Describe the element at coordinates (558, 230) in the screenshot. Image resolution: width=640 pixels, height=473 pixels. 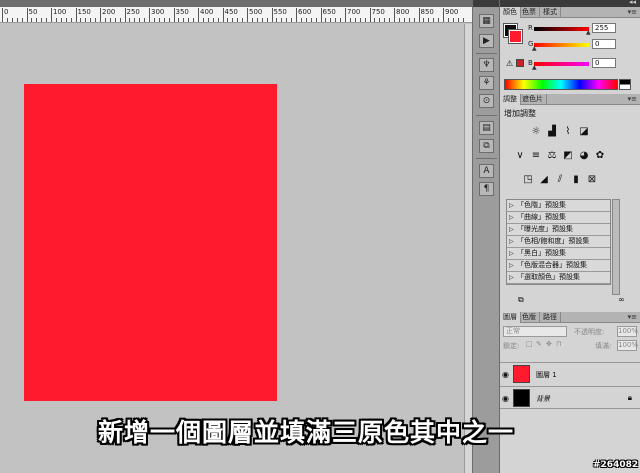
I see `preset-item: ▷ 「曝光度」預設集` at that location.